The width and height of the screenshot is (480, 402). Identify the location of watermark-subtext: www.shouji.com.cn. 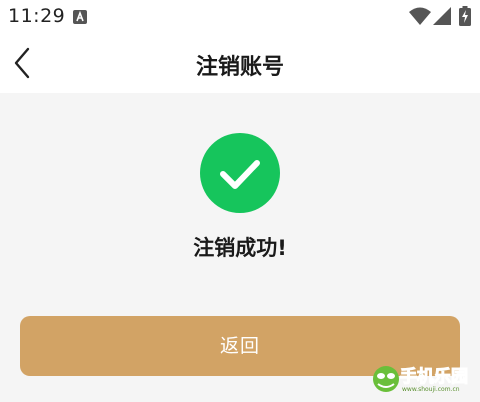
(431, 389).